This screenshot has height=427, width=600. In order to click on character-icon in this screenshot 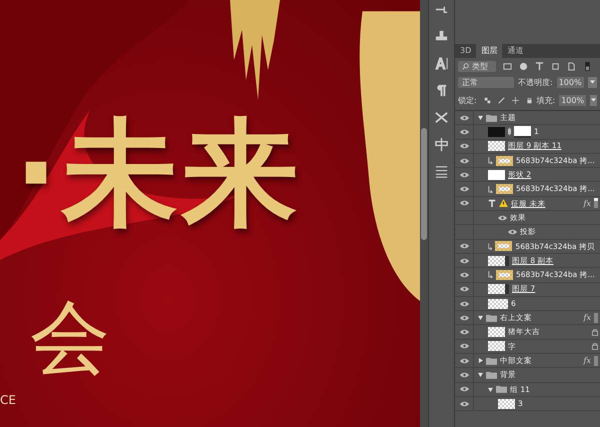, I will do `click(441, 63)`.